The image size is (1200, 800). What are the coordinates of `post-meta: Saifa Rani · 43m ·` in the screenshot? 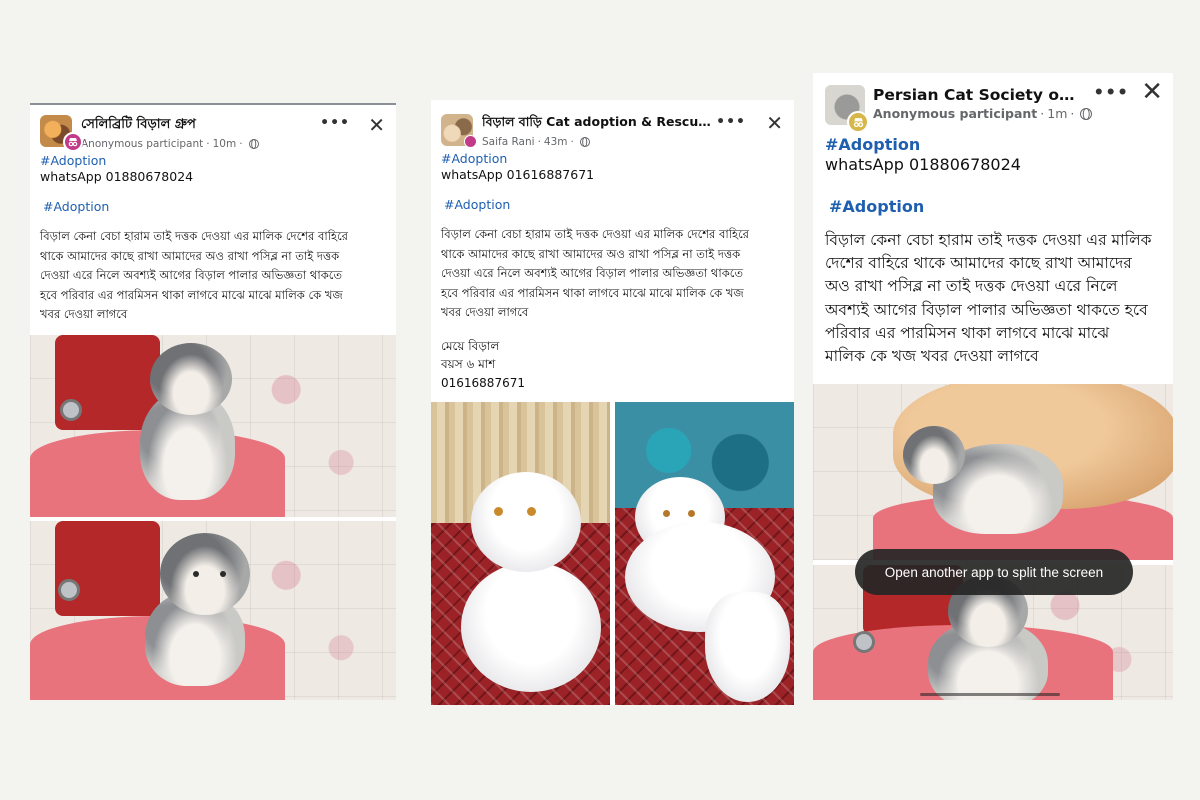 It's located at (633, 142).